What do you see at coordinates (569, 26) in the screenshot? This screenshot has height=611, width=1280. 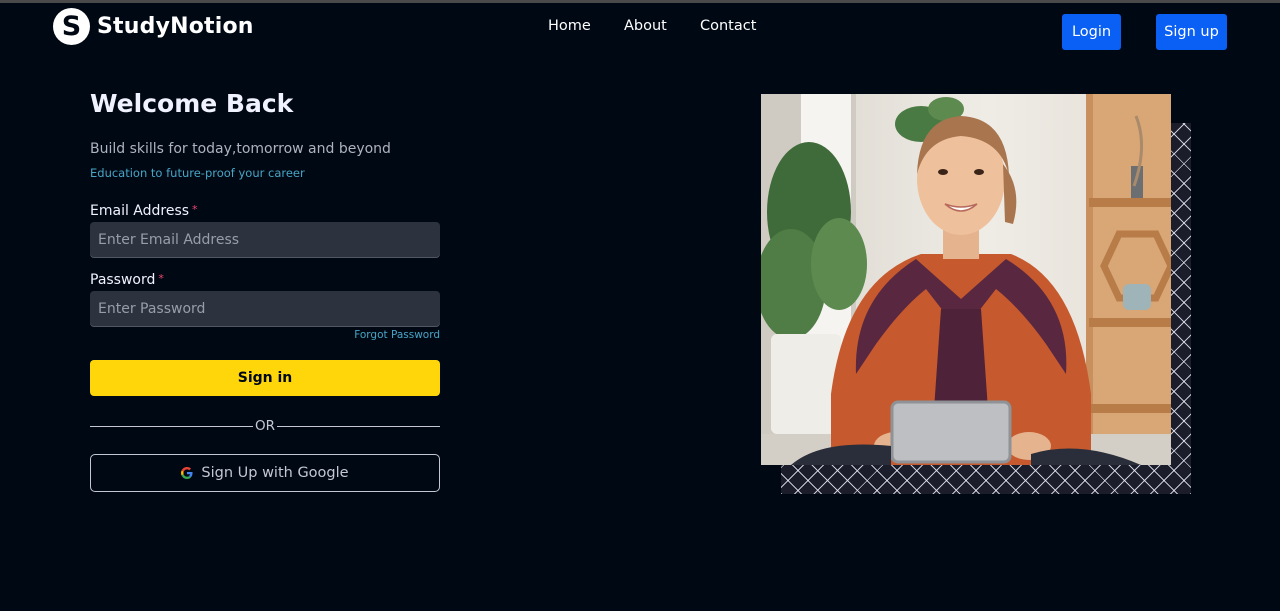 I see `nav-link-home: Home` at bounding box center [569, 26].